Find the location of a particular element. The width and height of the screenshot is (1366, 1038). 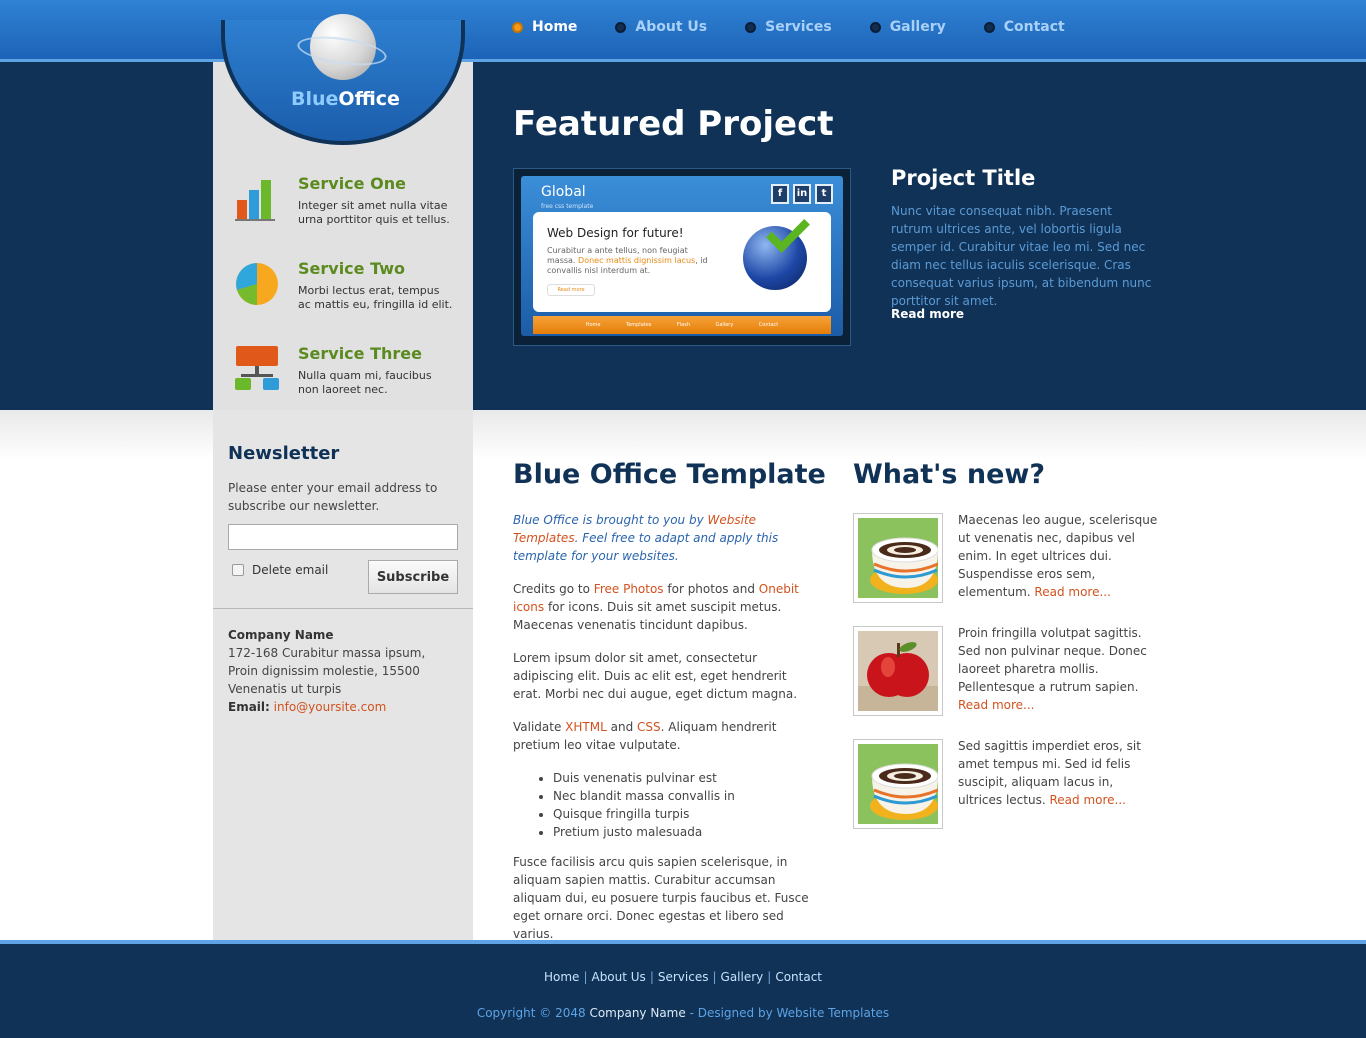

list-item: Duis venenatis pulvinar est is located at coordinates (644, 778).